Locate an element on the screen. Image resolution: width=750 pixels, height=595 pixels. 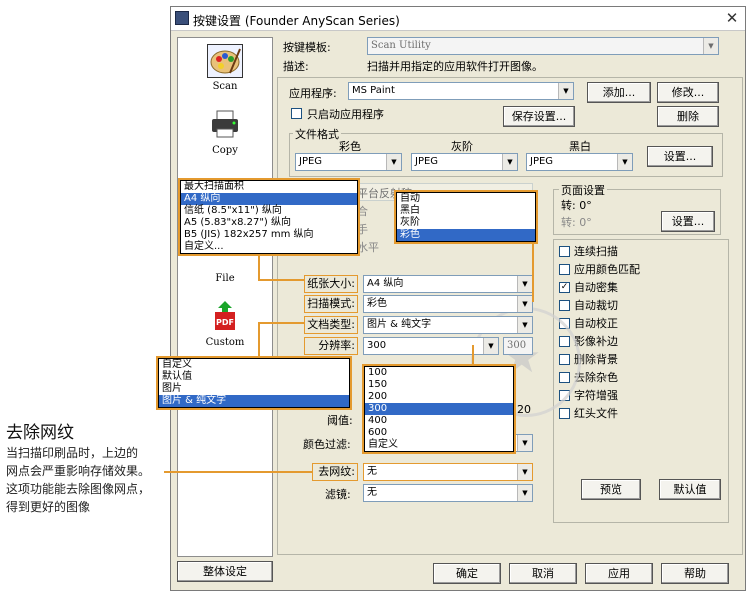
option-label: 影像补边 is located at coordinates (596, 341).